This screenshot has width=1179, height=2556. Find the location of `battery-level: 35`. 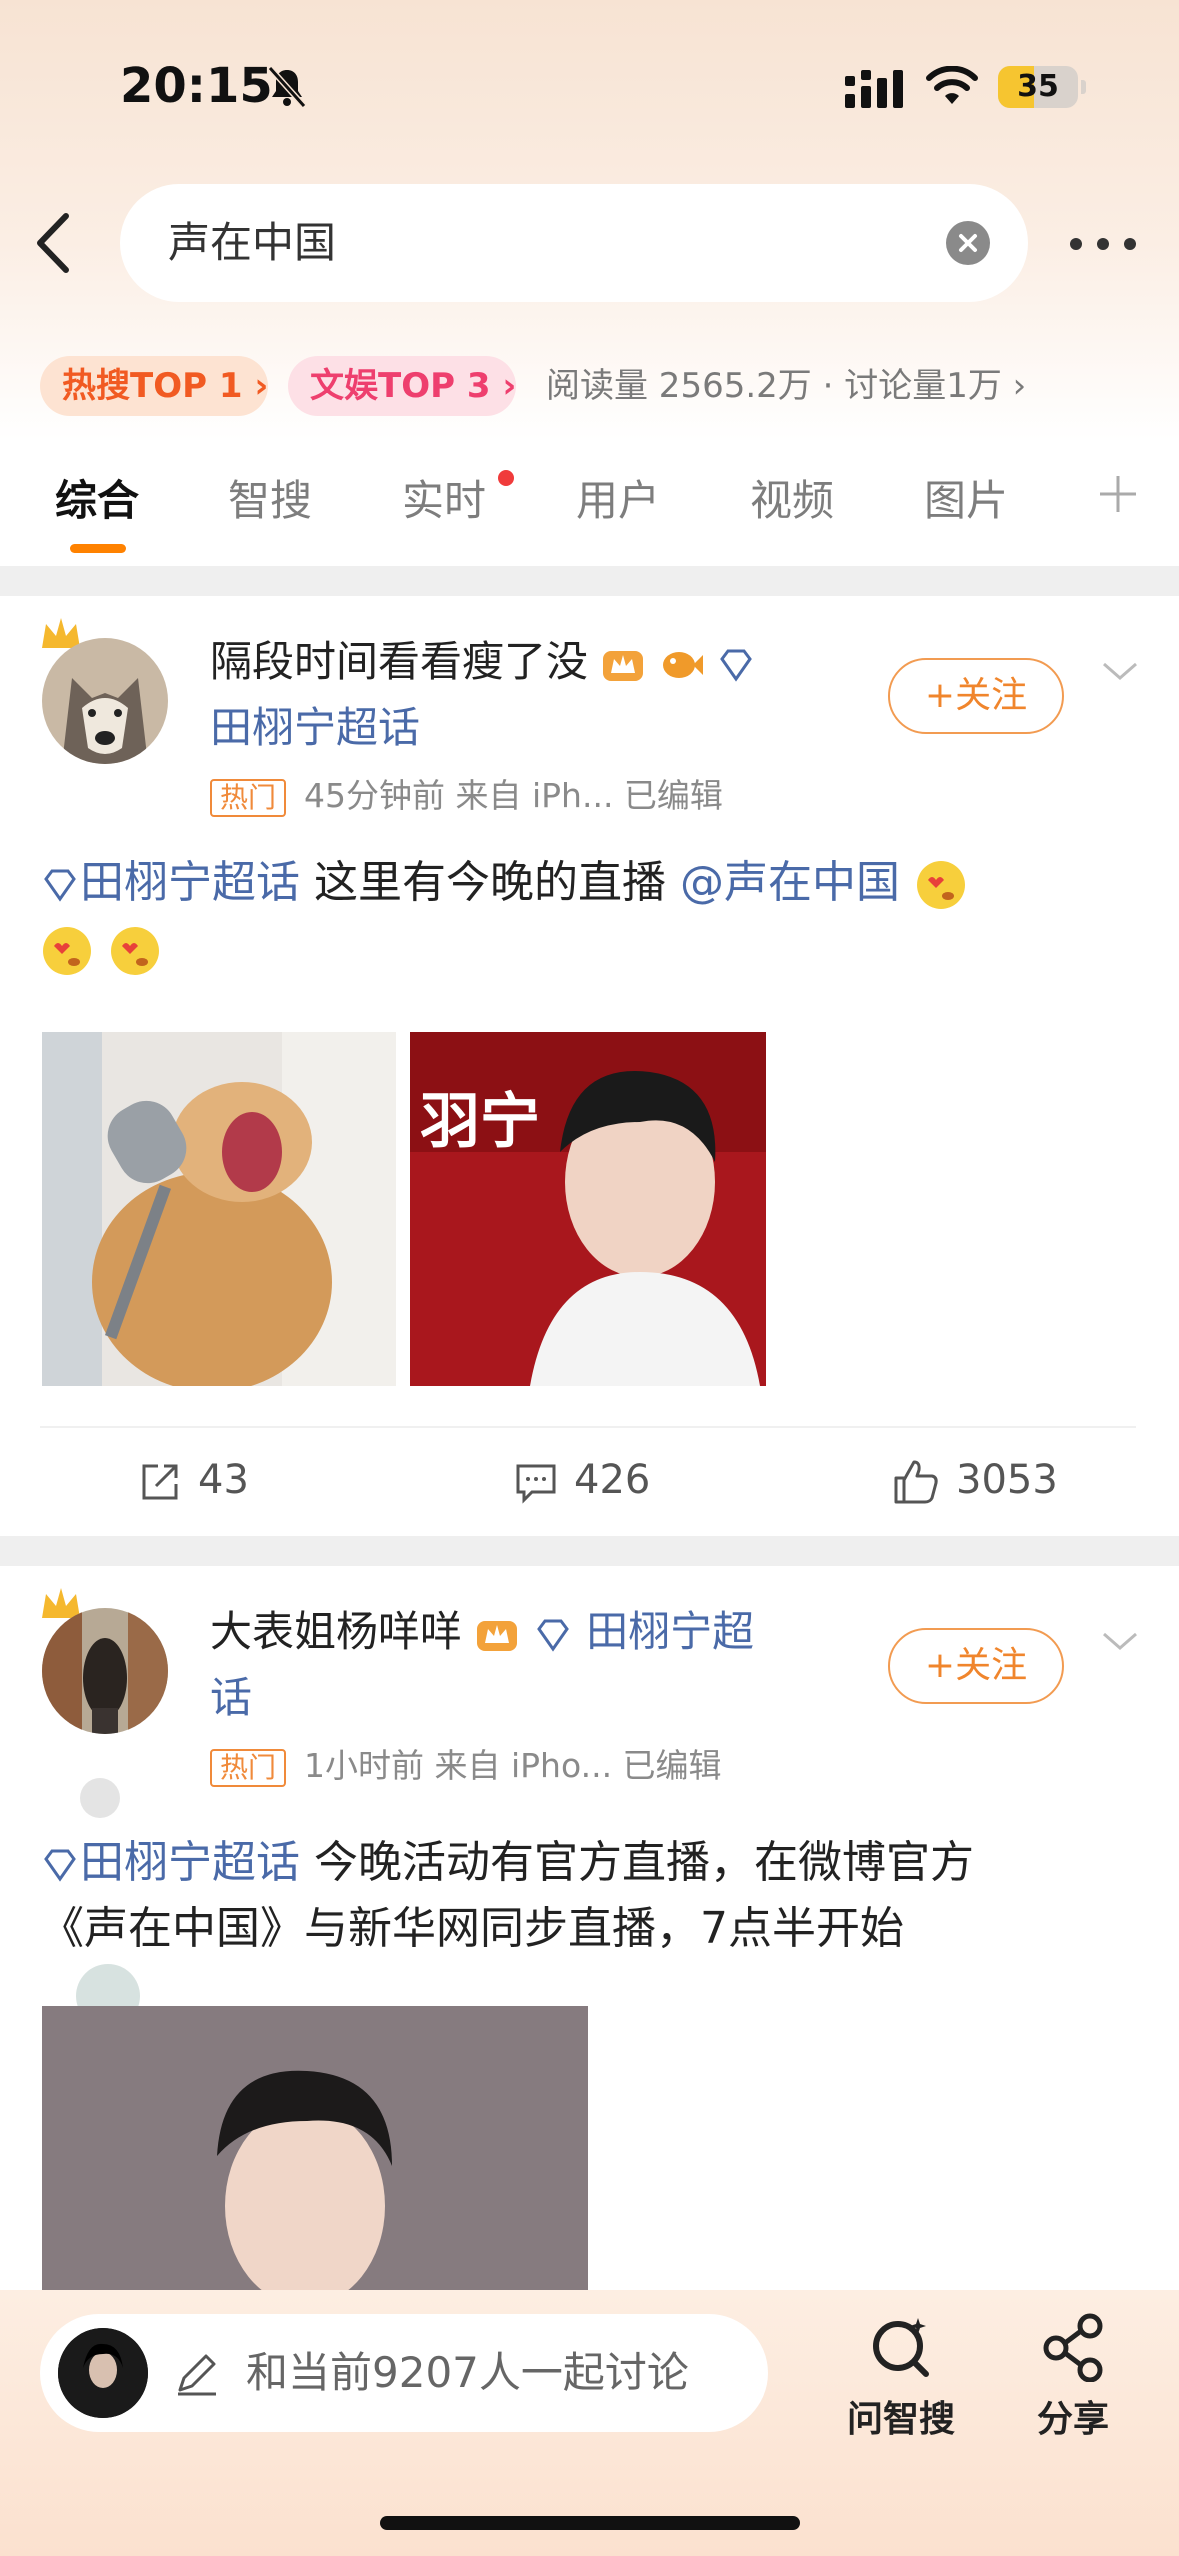

battery-level: 35 is located at coordinates (1038, 86).